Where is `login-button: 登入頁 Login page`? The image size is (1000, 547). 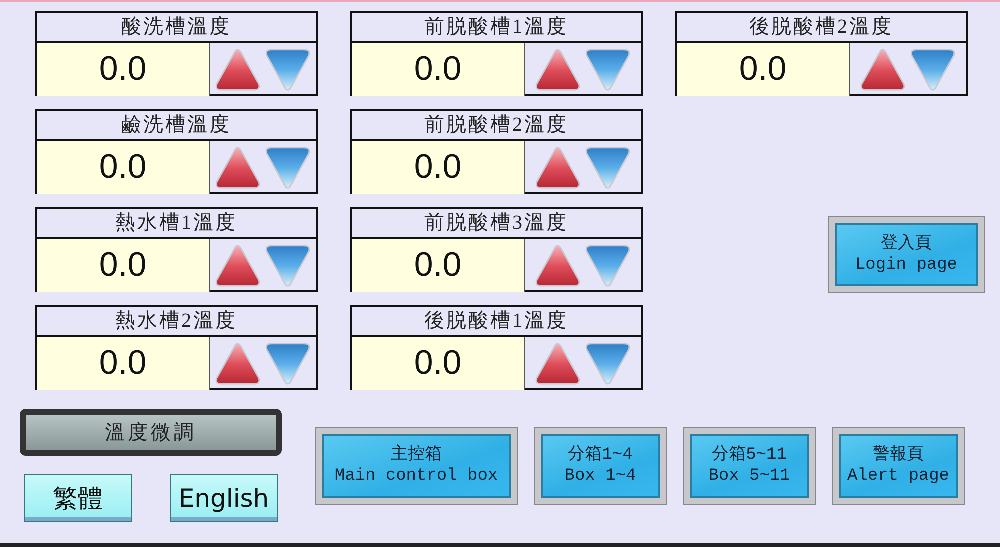 login-button: 登入頁 Login page is located at coordinates (906, 254).